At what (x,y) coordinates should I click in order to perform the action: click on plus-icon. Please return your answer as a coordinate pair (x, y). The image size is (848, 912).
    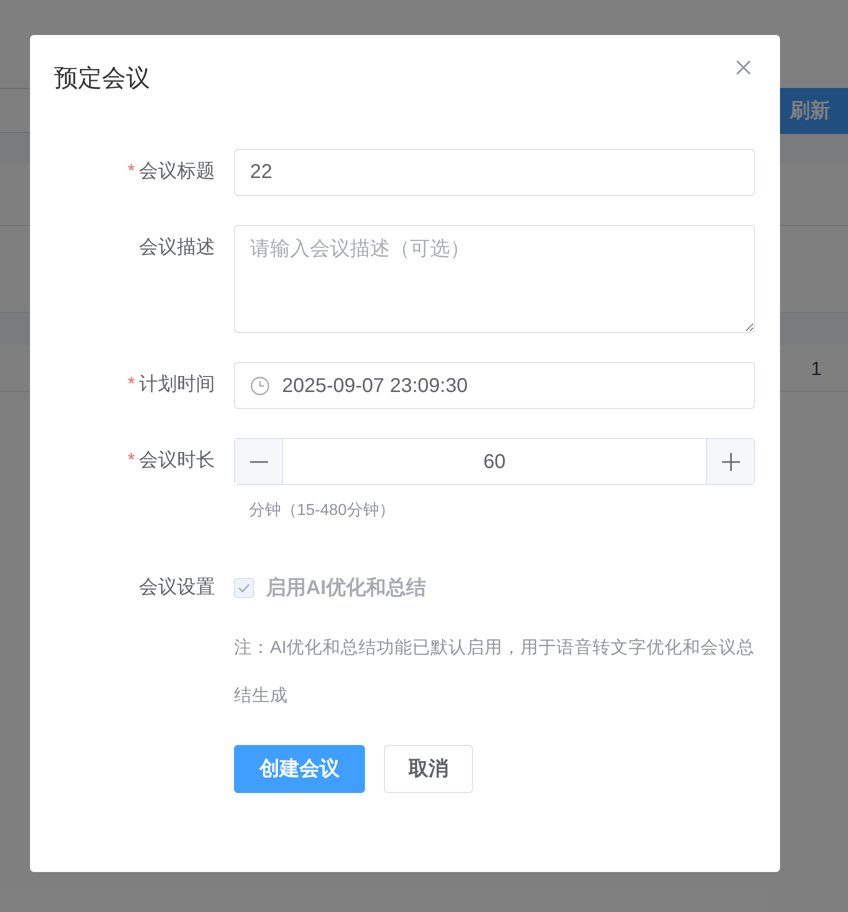
    Looking at the image, I should click on (731, 461).